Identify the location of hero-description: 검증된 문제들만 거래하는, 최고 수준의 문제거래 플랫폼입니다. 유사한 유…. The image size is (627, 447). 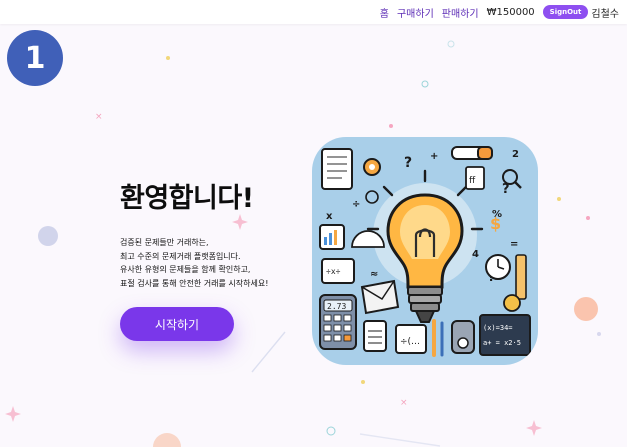
(194, 263).